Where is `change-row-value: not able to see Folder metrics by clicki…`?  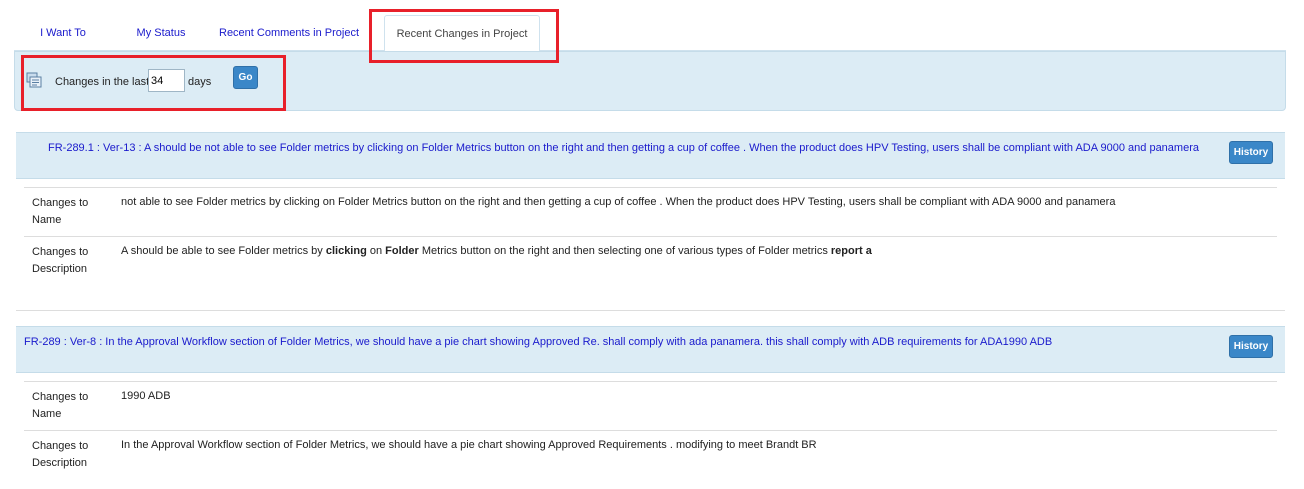 change-row-value: not able to see Folder metrics by clicki… is located at coordinates (618, 202).